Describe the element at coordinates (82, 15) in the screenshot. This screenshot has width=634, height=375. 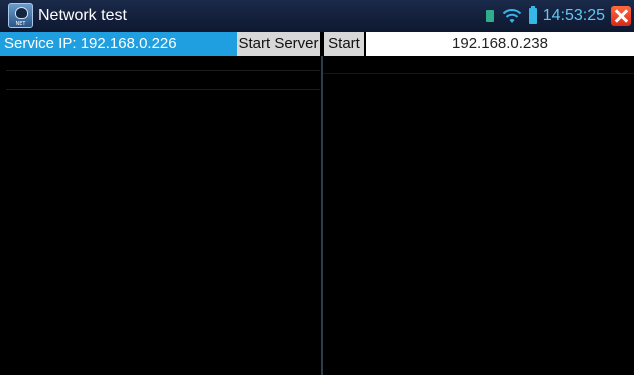
I see `app-title: Network test` at that location.